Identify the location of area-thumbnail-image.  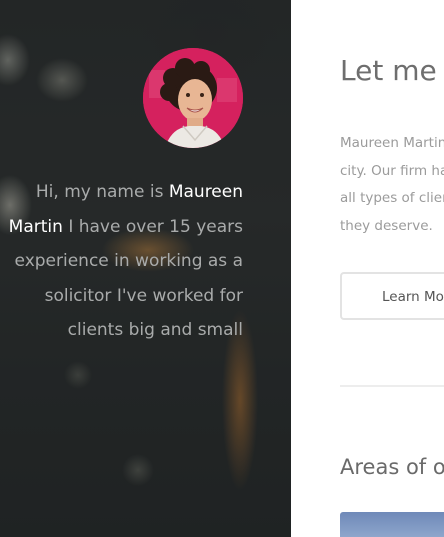
(392, 524).